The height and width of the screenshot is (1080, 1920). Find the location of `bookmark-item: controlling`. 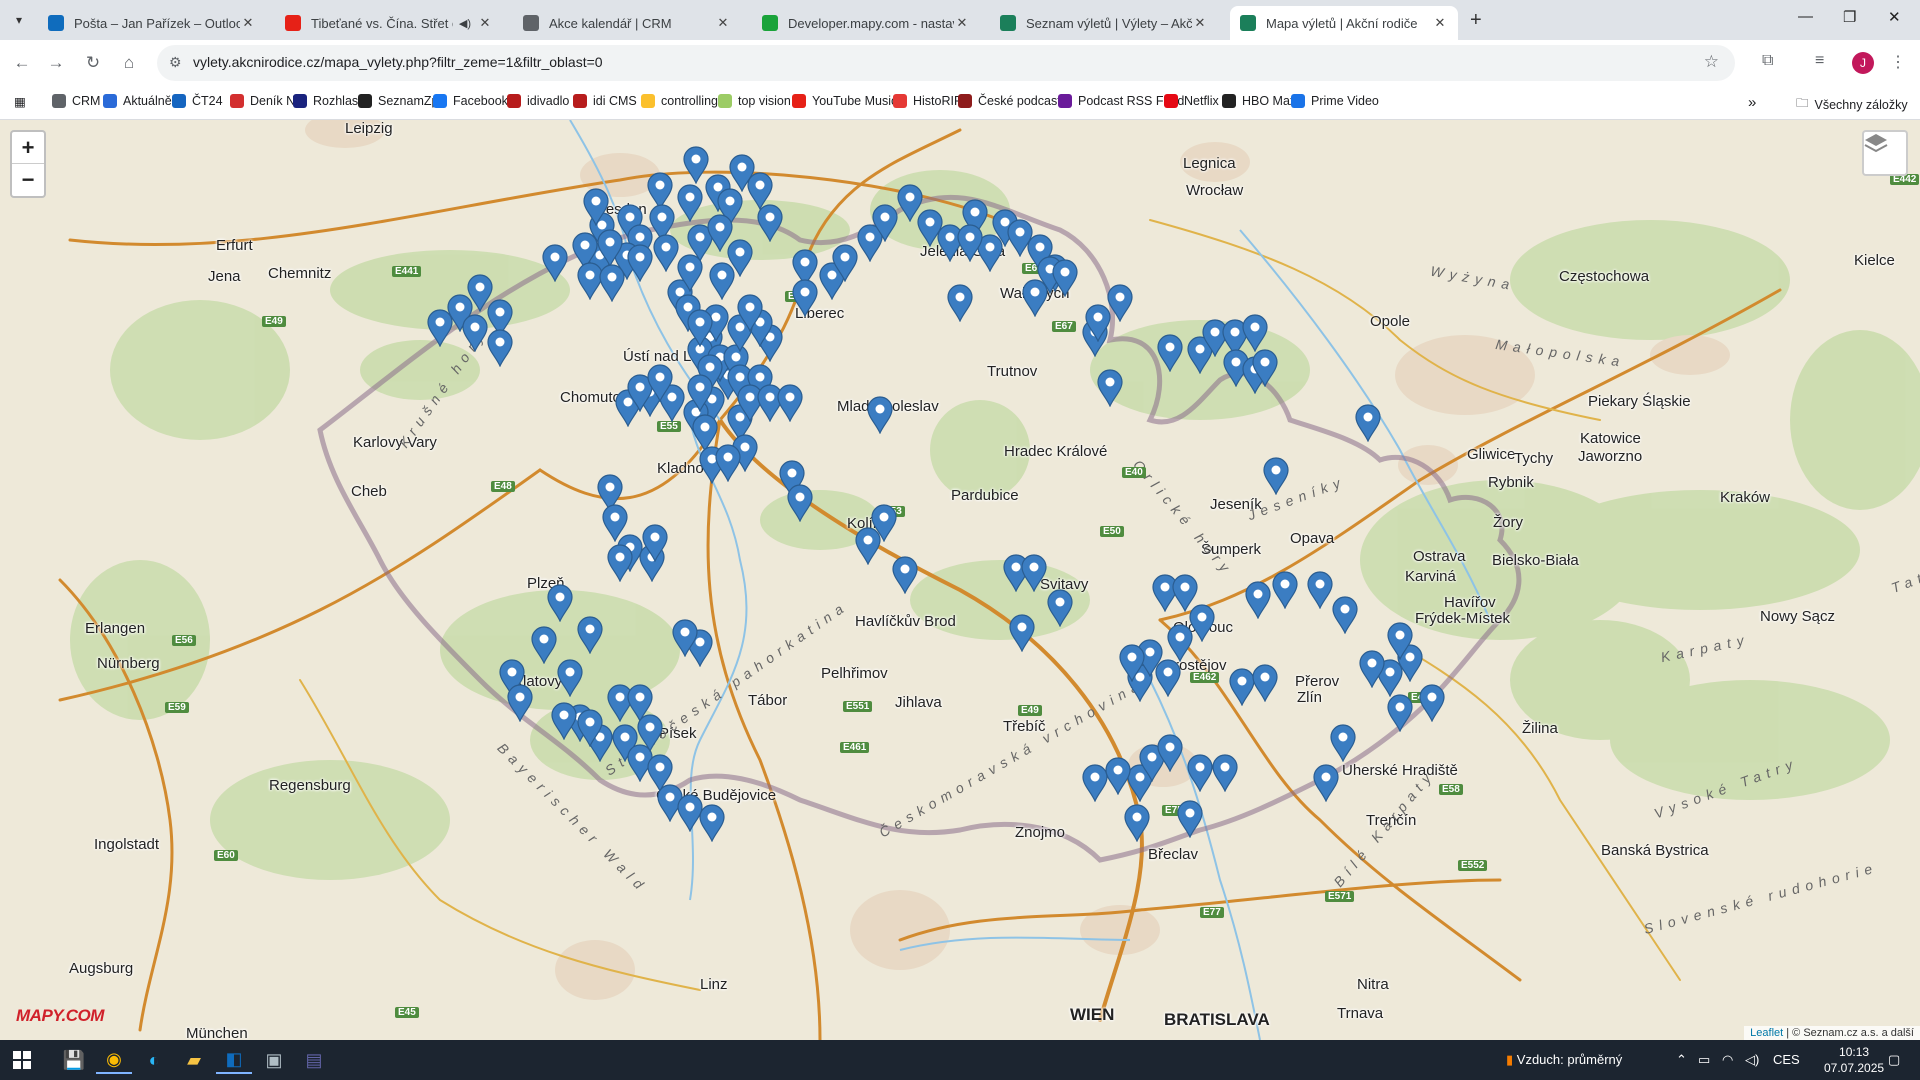

bookmark-item: controlling is located at coordinates (679, 101).